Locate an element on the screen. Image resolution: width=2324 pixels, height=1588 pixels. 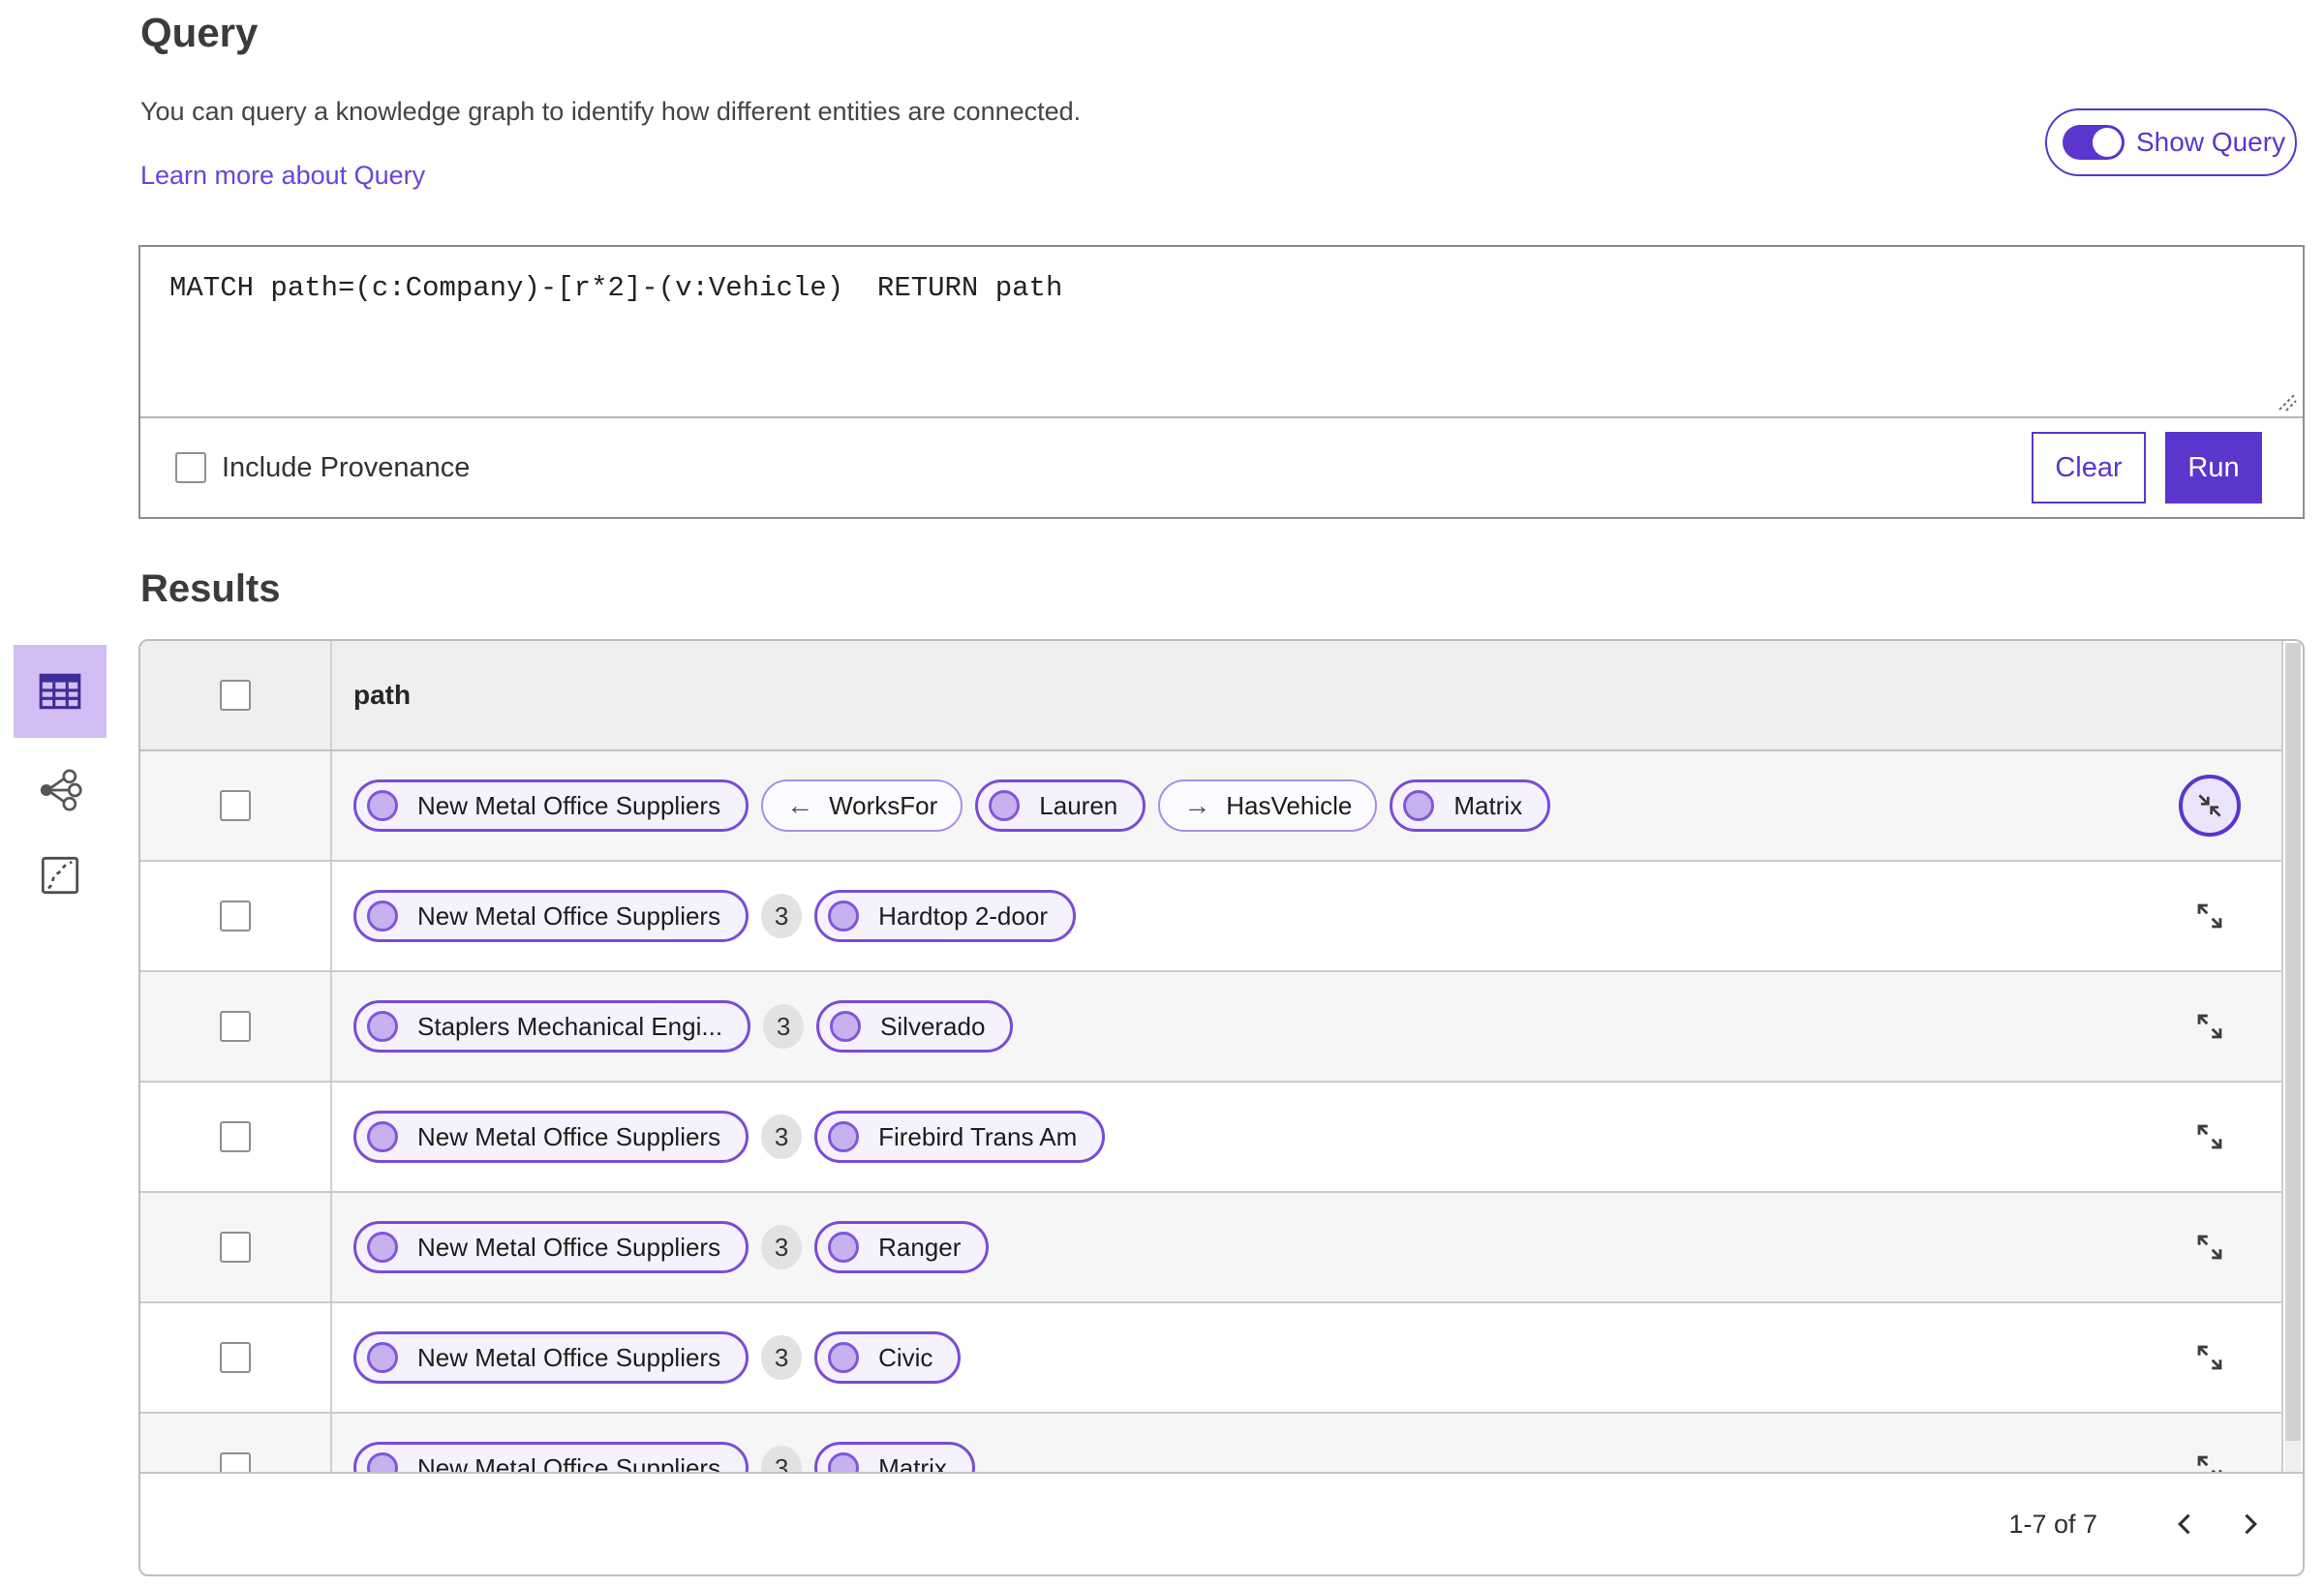
node-label: Matrix is located at coordinates (1488, 805).